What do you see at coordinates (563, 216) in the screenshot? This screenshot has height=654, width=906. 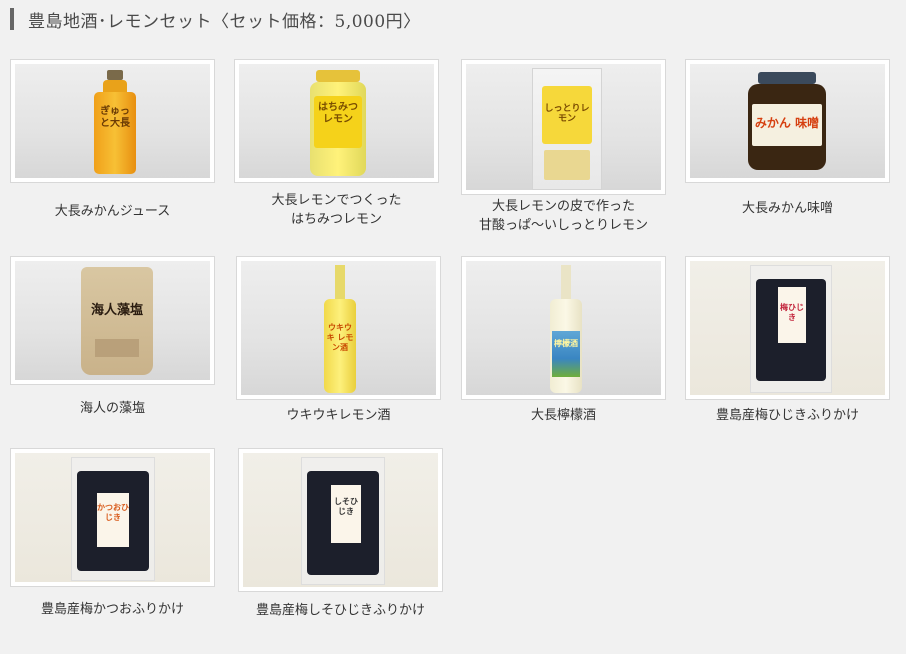 I see `product-caption: 大長レモンの皮で作った 甘酸っぱ〜いしっとりレモン` at bounding box center [563, 216].